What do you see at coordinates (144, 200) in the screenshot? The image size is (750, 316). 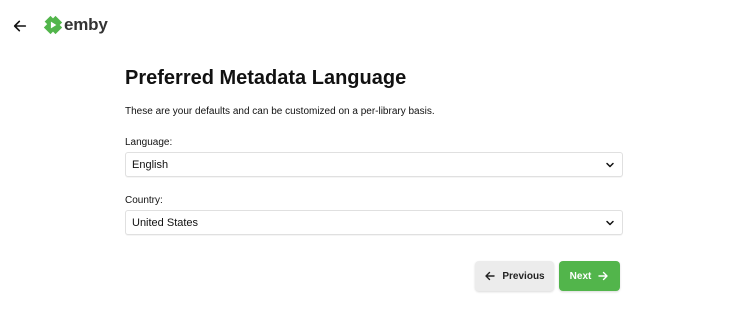 I see `country-label: Country:` at bounding box center [144, 200].